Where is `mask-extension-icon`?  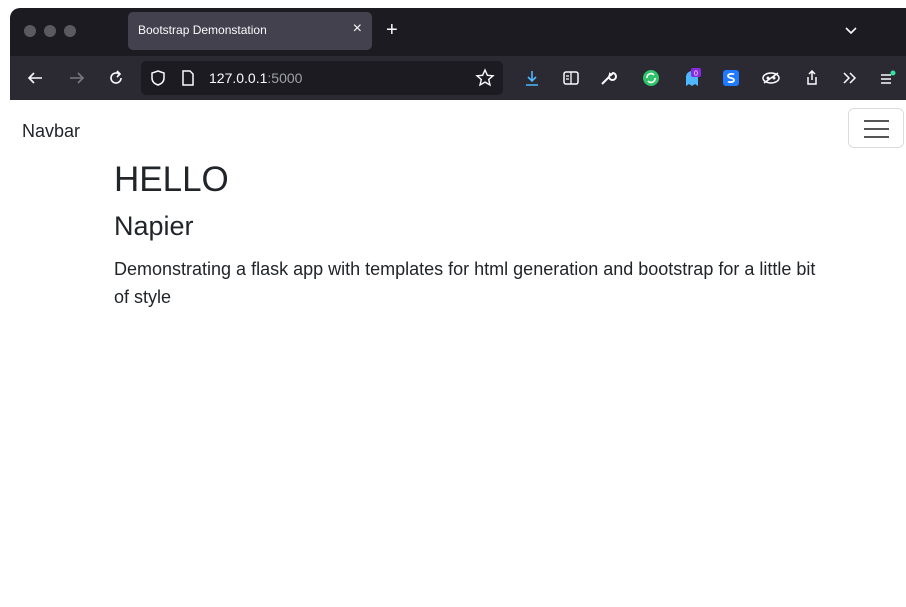 mask-extension-icon is located at coordinates (771, 78).